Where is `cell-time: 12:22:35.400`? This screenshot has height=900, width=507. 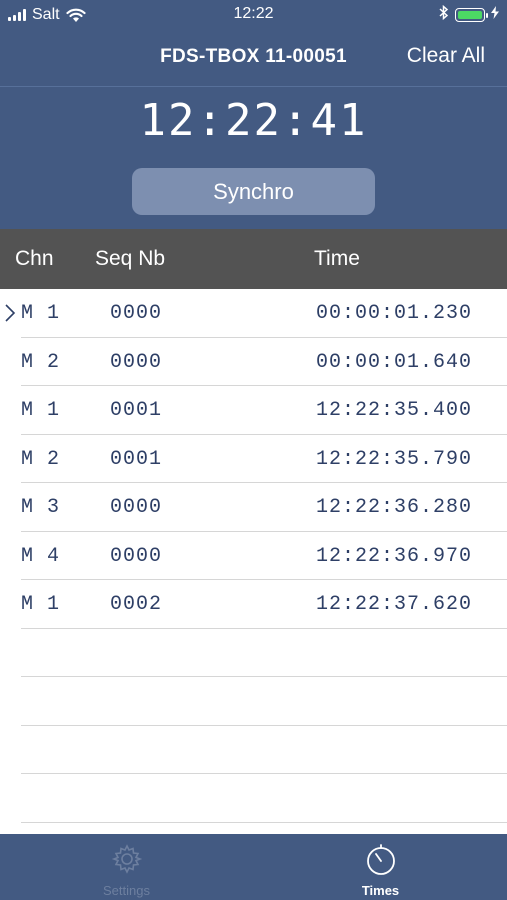
cell-time: 12:22:35.400 is located at coordinates (394, 410).